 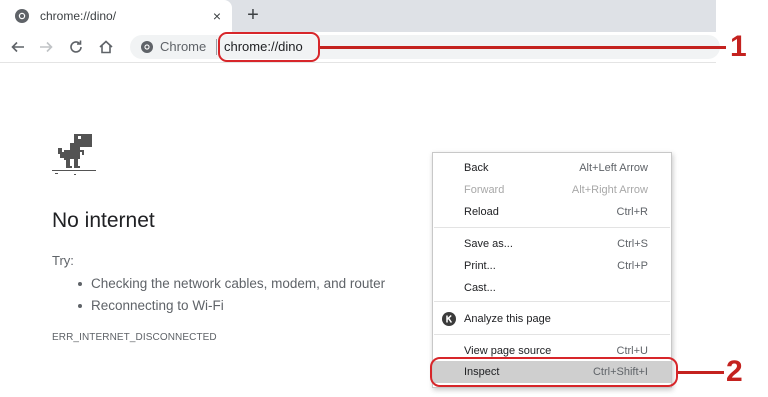 I want to click on inspect-highlight-ring, so click(x=554, y=372).